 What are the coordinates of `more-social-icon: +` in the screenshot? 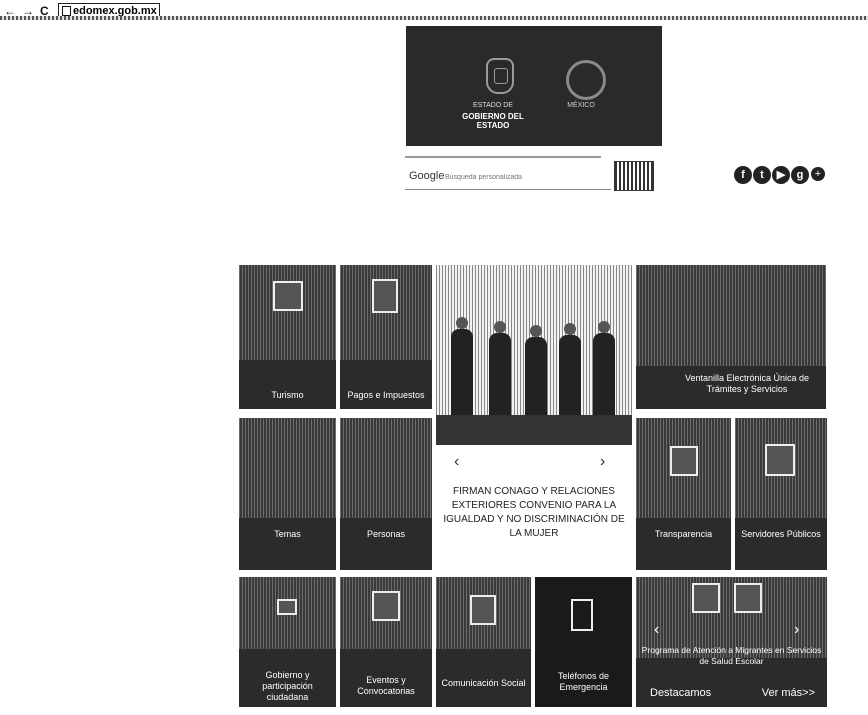 It's located at (818, 174).